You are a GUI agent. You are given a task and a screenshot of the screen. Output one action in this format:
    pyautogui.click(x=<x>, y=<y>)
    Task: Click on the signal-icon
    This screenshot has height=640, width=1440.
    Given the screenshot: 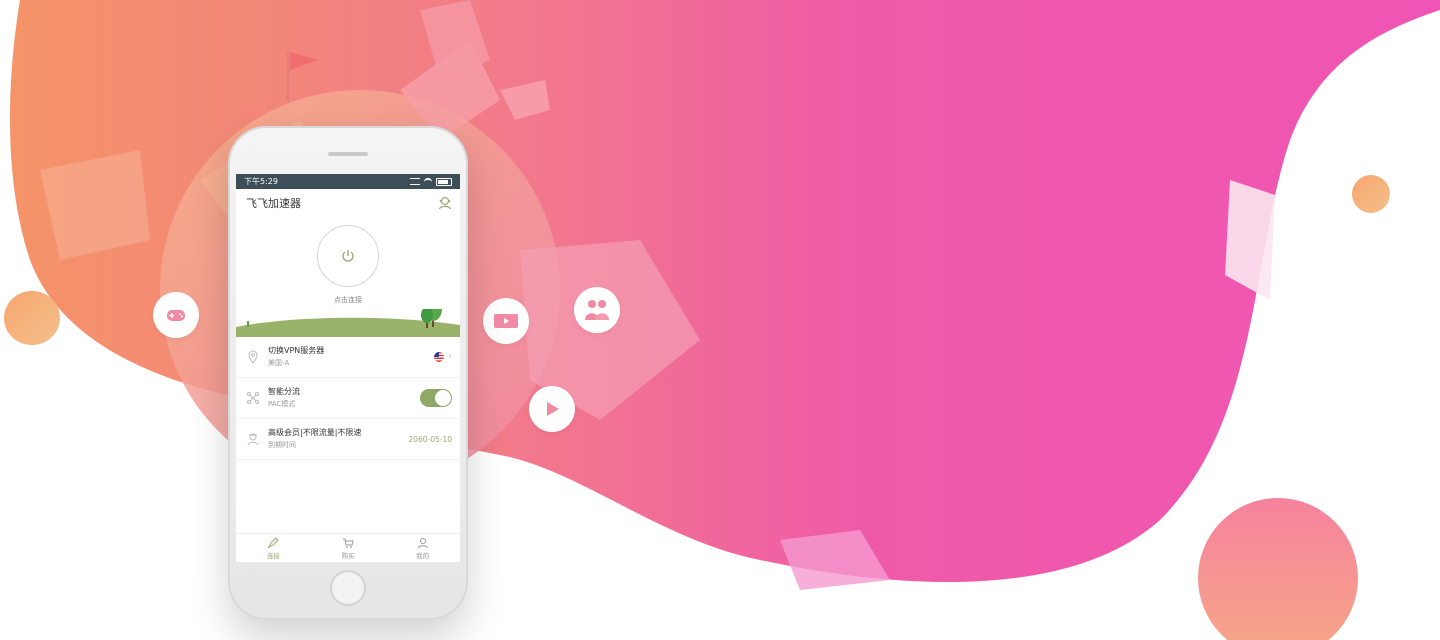 What is the action you would take?
    pyautogui.click(x=415, y=181)
    